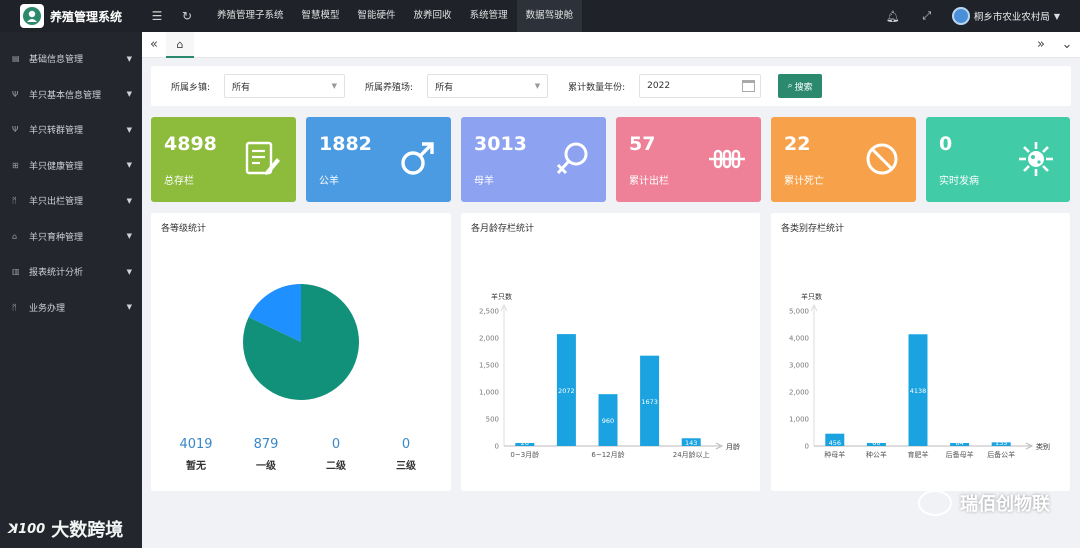  Describe the element at coordinates (843, 159) in the screenshot. I see `card-deaths: 22 累计死亡` at that location.